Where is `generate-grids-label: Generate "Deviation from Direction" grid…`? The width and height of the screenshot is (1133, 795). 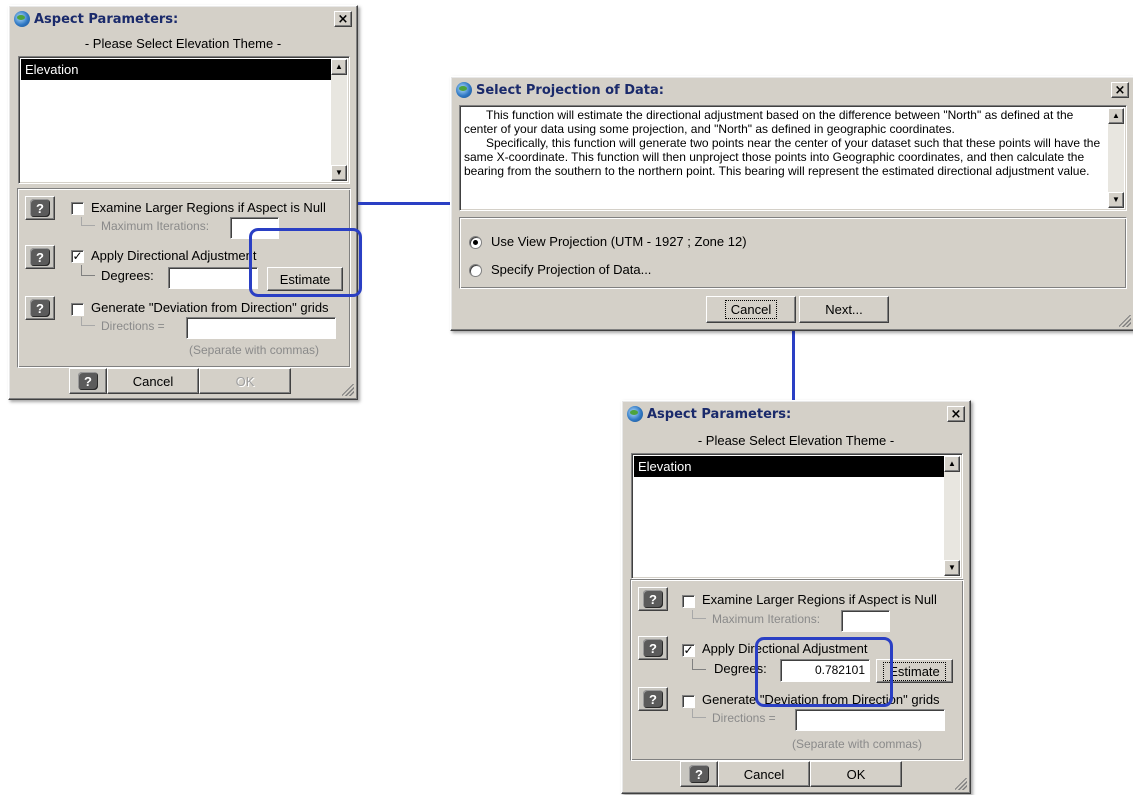 generate-grids-label: Generate "Deviation from Direction" grid… is located at coordinates (210, 307).